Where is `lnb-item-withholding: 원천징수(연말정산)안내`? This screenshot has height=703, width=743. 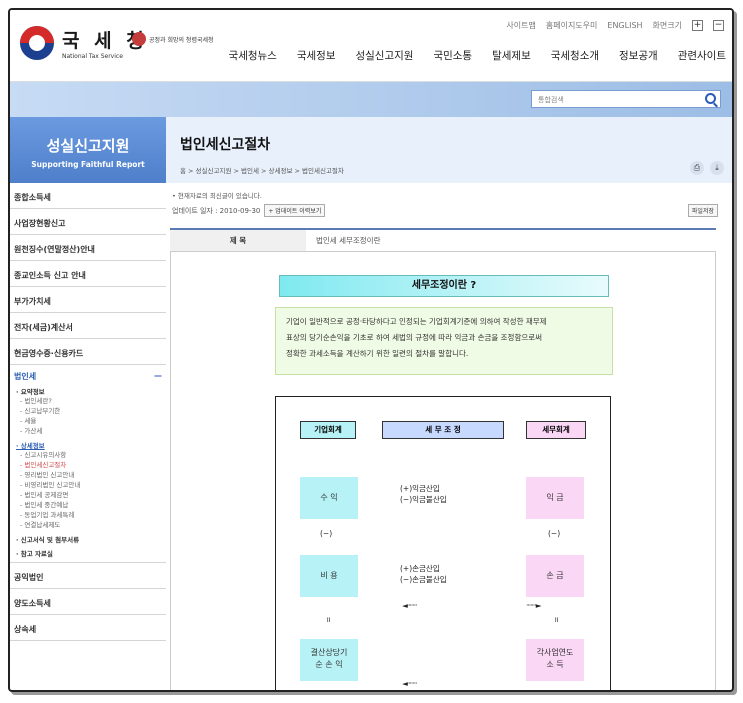
lnb-item-withholding: 원천징수(연말정산)안내 is located at coordinates (88, 248).